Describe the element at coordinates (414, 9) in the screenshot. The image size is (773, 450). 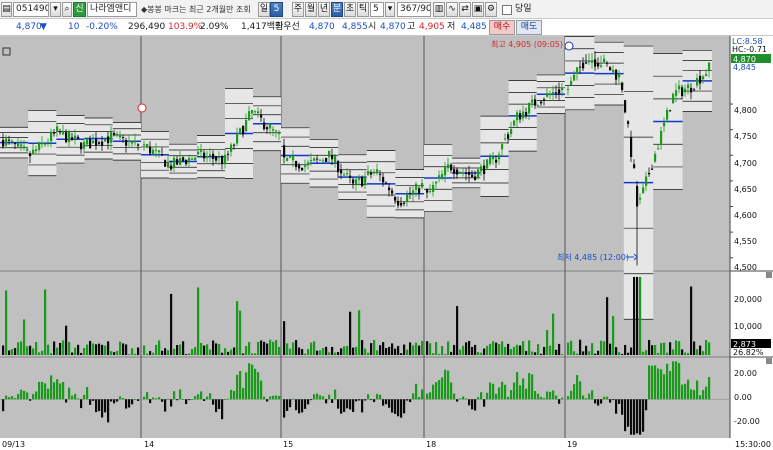
I see `data-count-field: 367/900` at that location.